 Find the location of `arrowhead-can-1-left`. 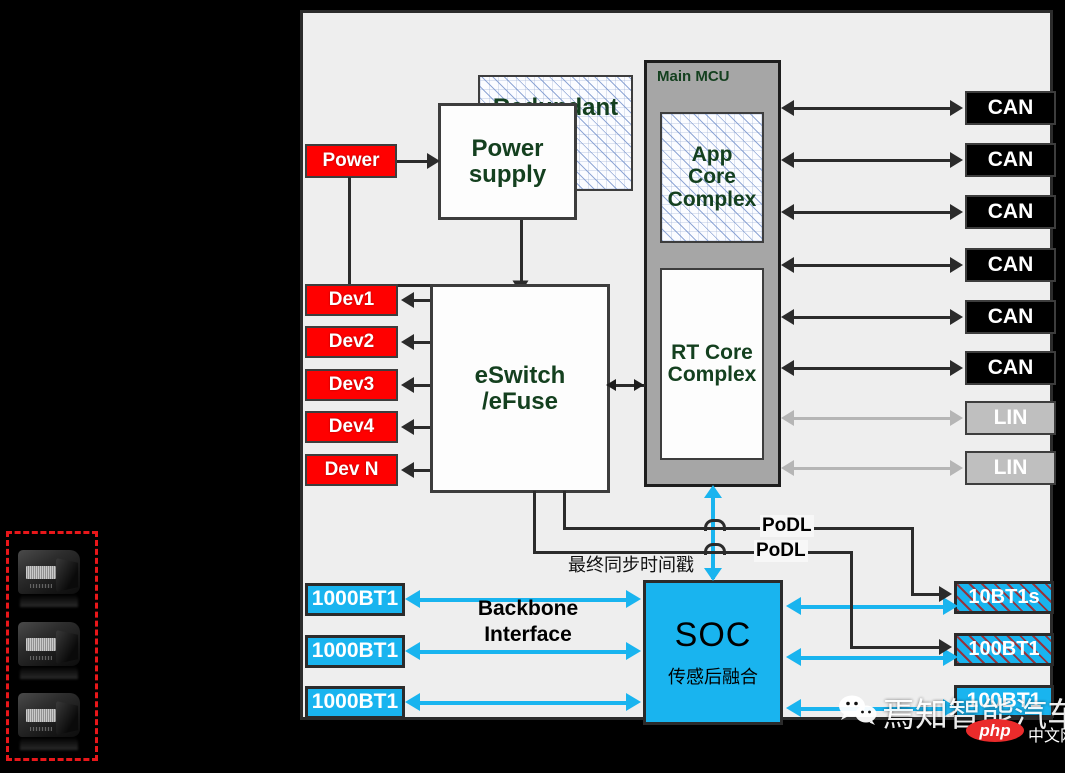

arrowhead-can-1-left is located at coordinates (787, 108).